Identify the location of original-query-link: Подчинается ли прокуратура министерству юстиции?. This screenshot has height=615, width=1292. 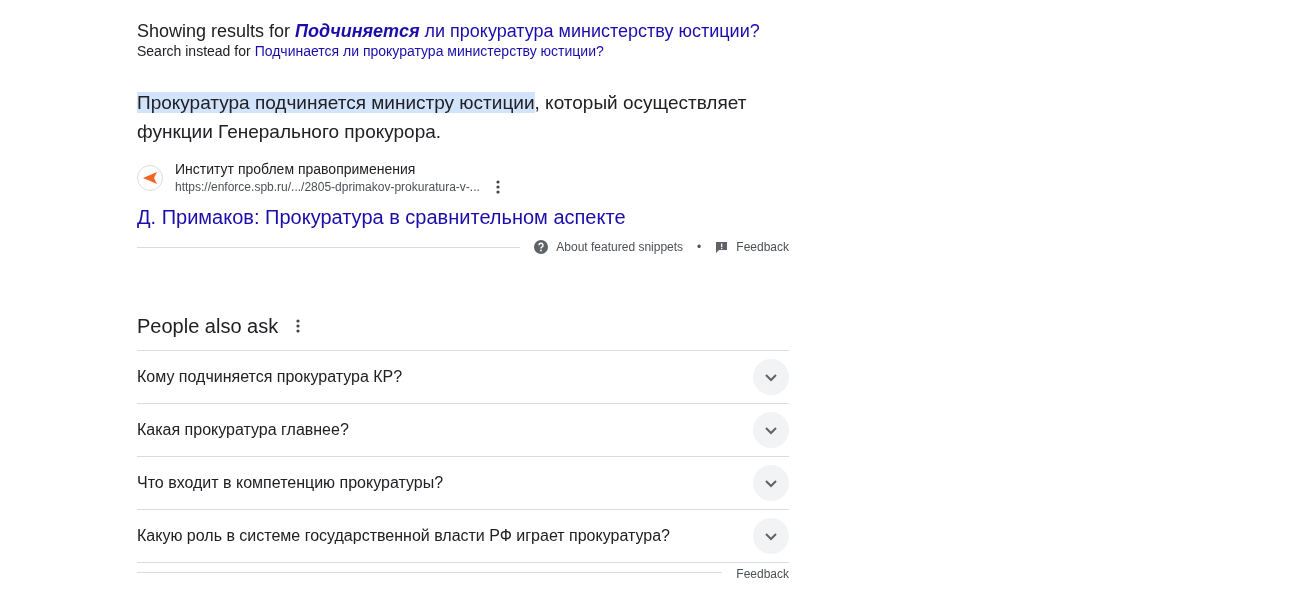
(429, 51).